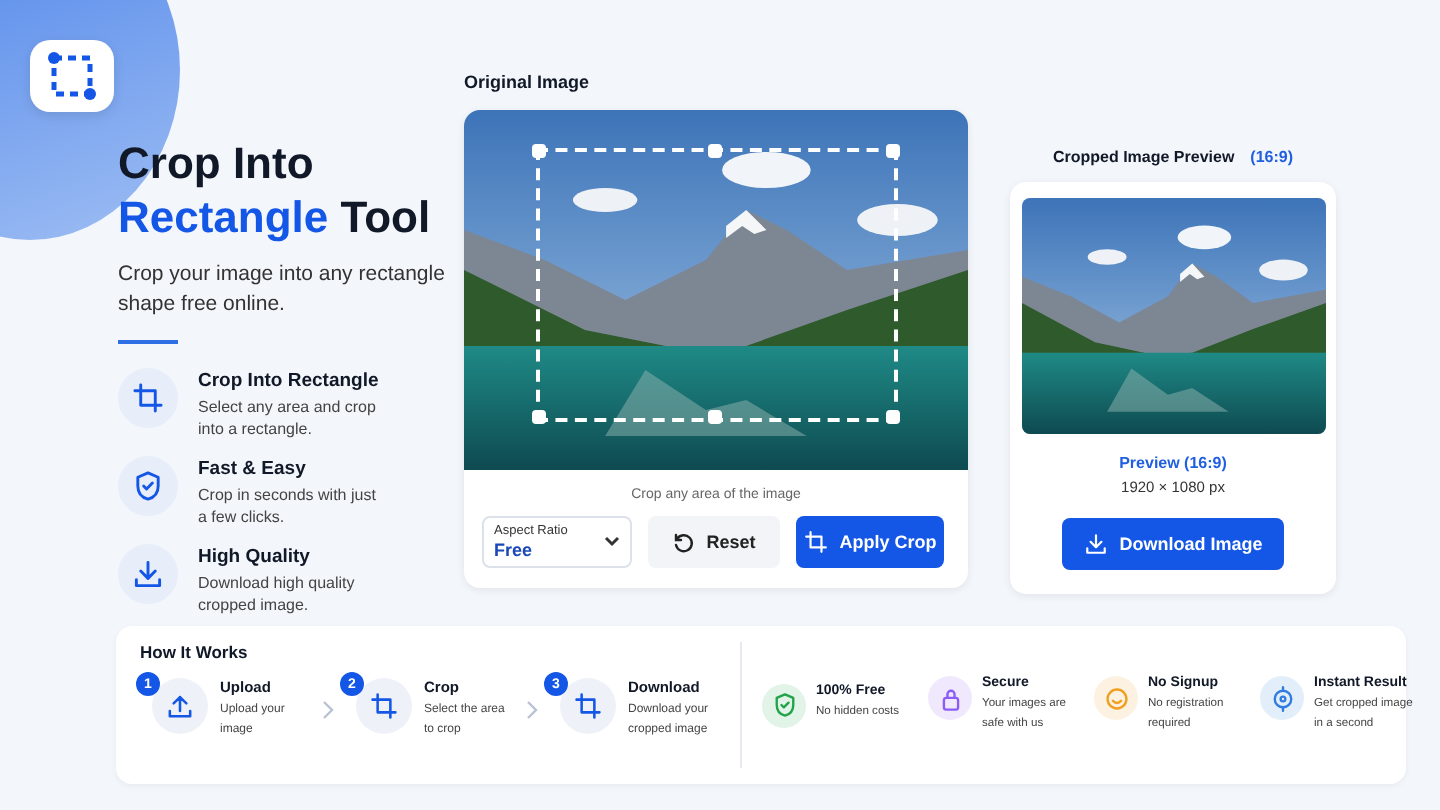 The height and width of the screenshot is (810, 1440). Describe the element at coordinates (870, 542) in the screenshot. I see `apply-crop-button: Apply Crop` at that location.